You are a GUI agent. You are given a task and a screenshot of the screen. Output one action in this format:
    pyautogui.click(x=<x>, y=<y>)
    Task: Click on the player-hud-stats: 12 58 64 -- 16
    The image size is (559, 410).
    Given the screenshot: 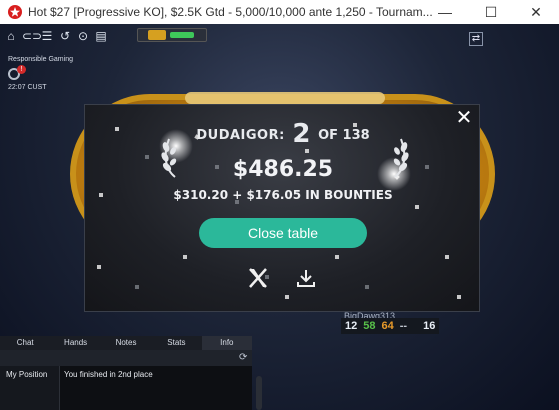 What is the action you would take?
    pyautogui.click(x=390, y=326)
    